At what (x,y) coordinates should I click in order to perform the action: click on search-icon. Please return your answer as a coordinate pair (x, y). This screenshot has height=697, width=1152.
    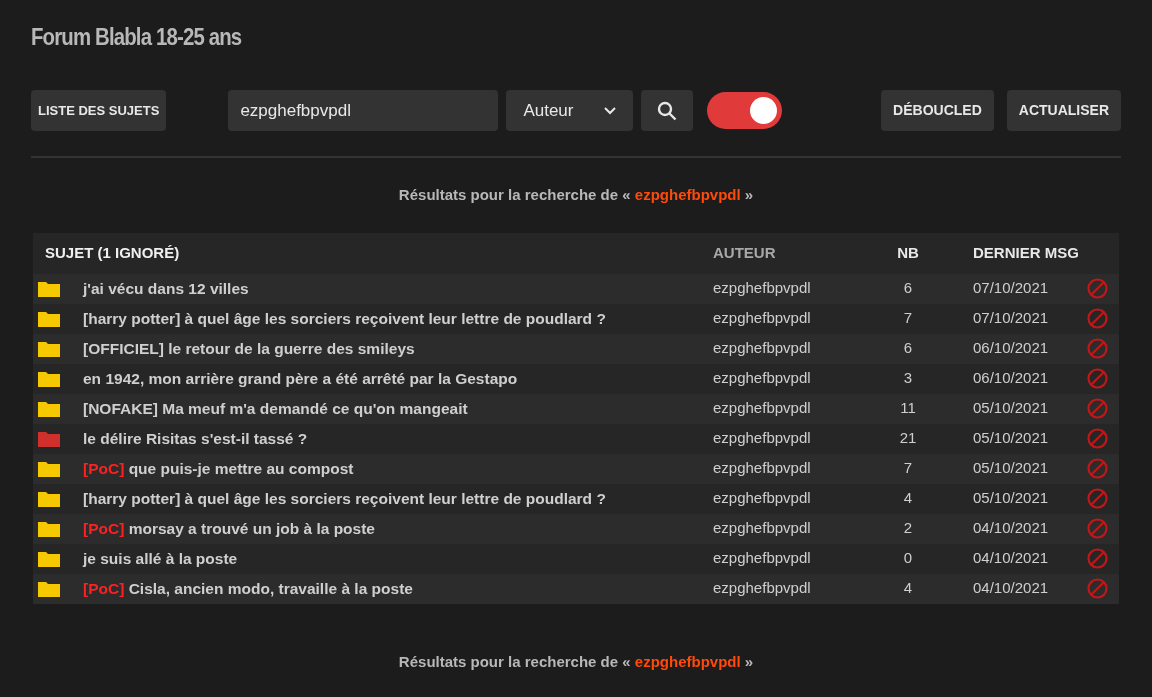
    Looking at the image, I should click on (667, 110).